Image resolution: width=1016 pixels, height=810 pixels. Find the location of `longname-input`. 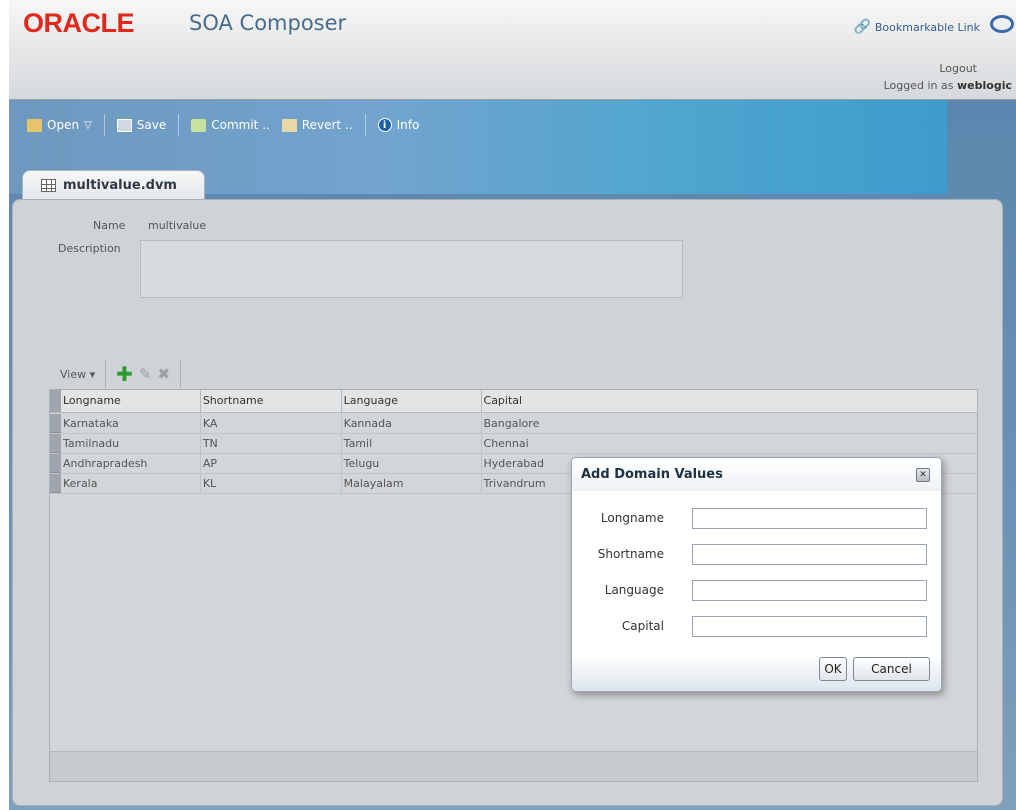

longname-input is located at coordinates (809, 518).